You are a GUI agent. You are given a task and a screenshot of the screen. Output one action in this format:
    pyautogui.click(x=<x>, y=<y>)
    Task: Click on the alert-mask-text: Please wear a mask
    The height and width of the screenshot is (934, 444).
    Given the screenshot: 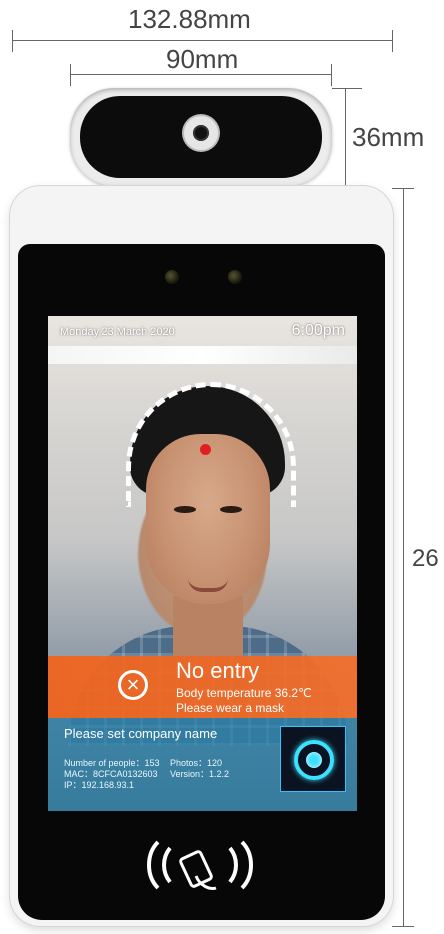 What is the action you would take?
    pyautogui.click(x=230, y=708)
    